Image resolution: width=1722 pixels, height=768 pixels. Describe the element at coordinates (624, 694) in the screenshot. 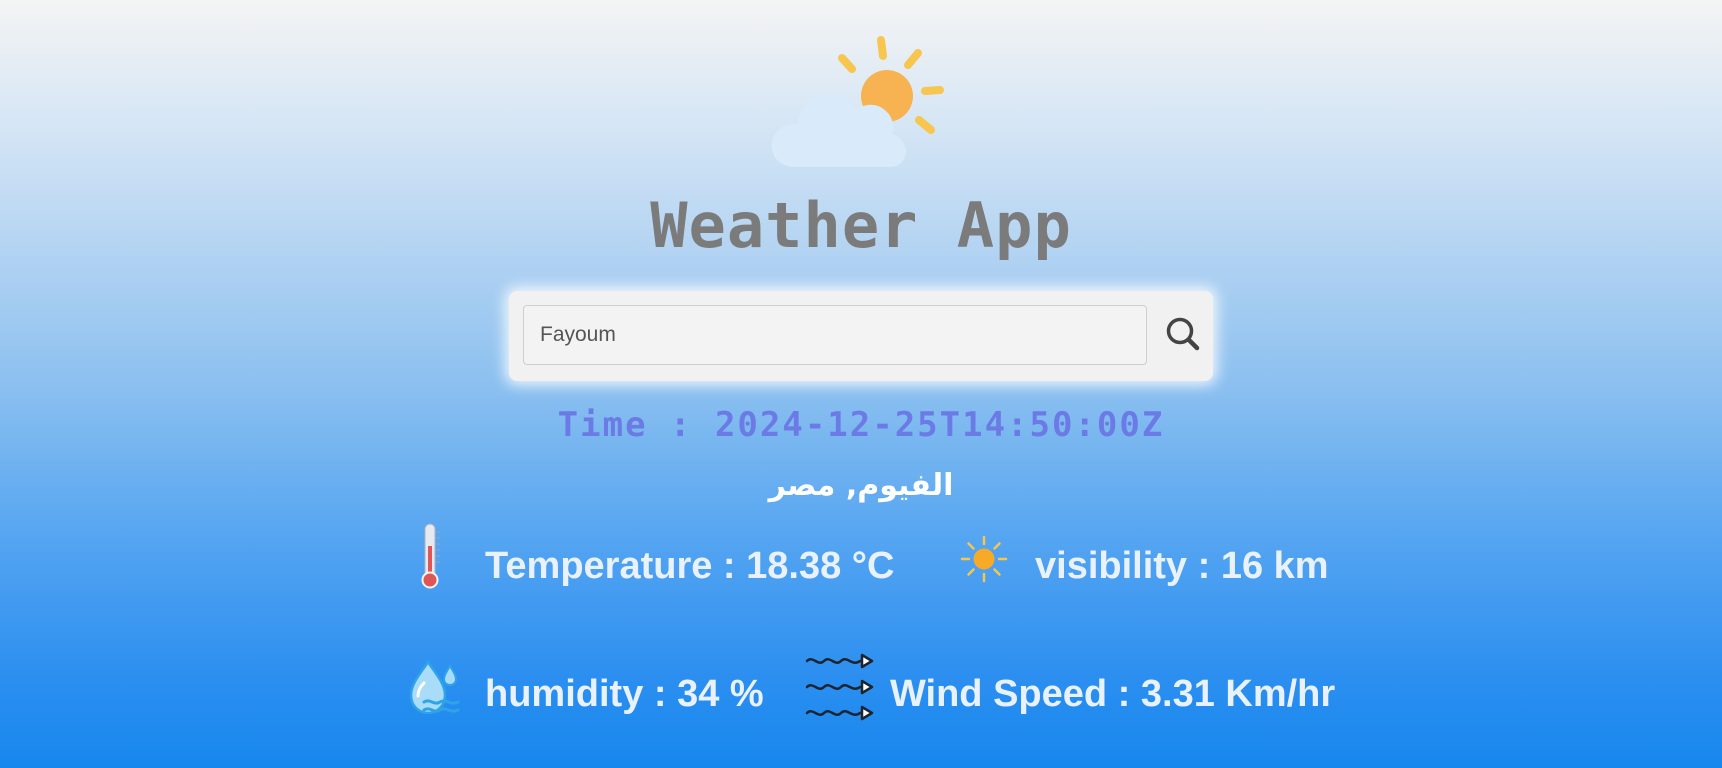

I see `humidity-value: humidity : 34 %` at that location.